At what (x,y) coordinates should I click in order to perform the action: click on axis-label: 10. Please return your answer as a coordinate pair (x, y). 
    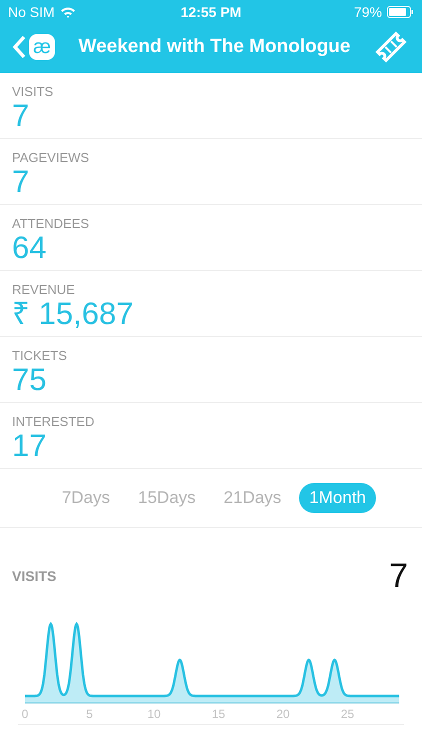
    Looking at the image, I should click on (154, 714).